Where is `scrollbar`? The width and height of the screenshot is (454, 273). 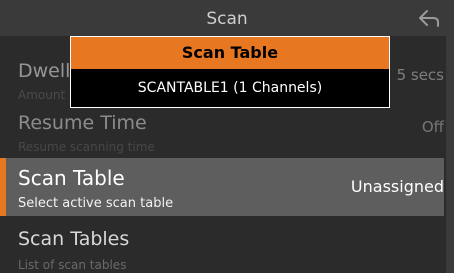 scrollbar is located at coordinates (450, 154).